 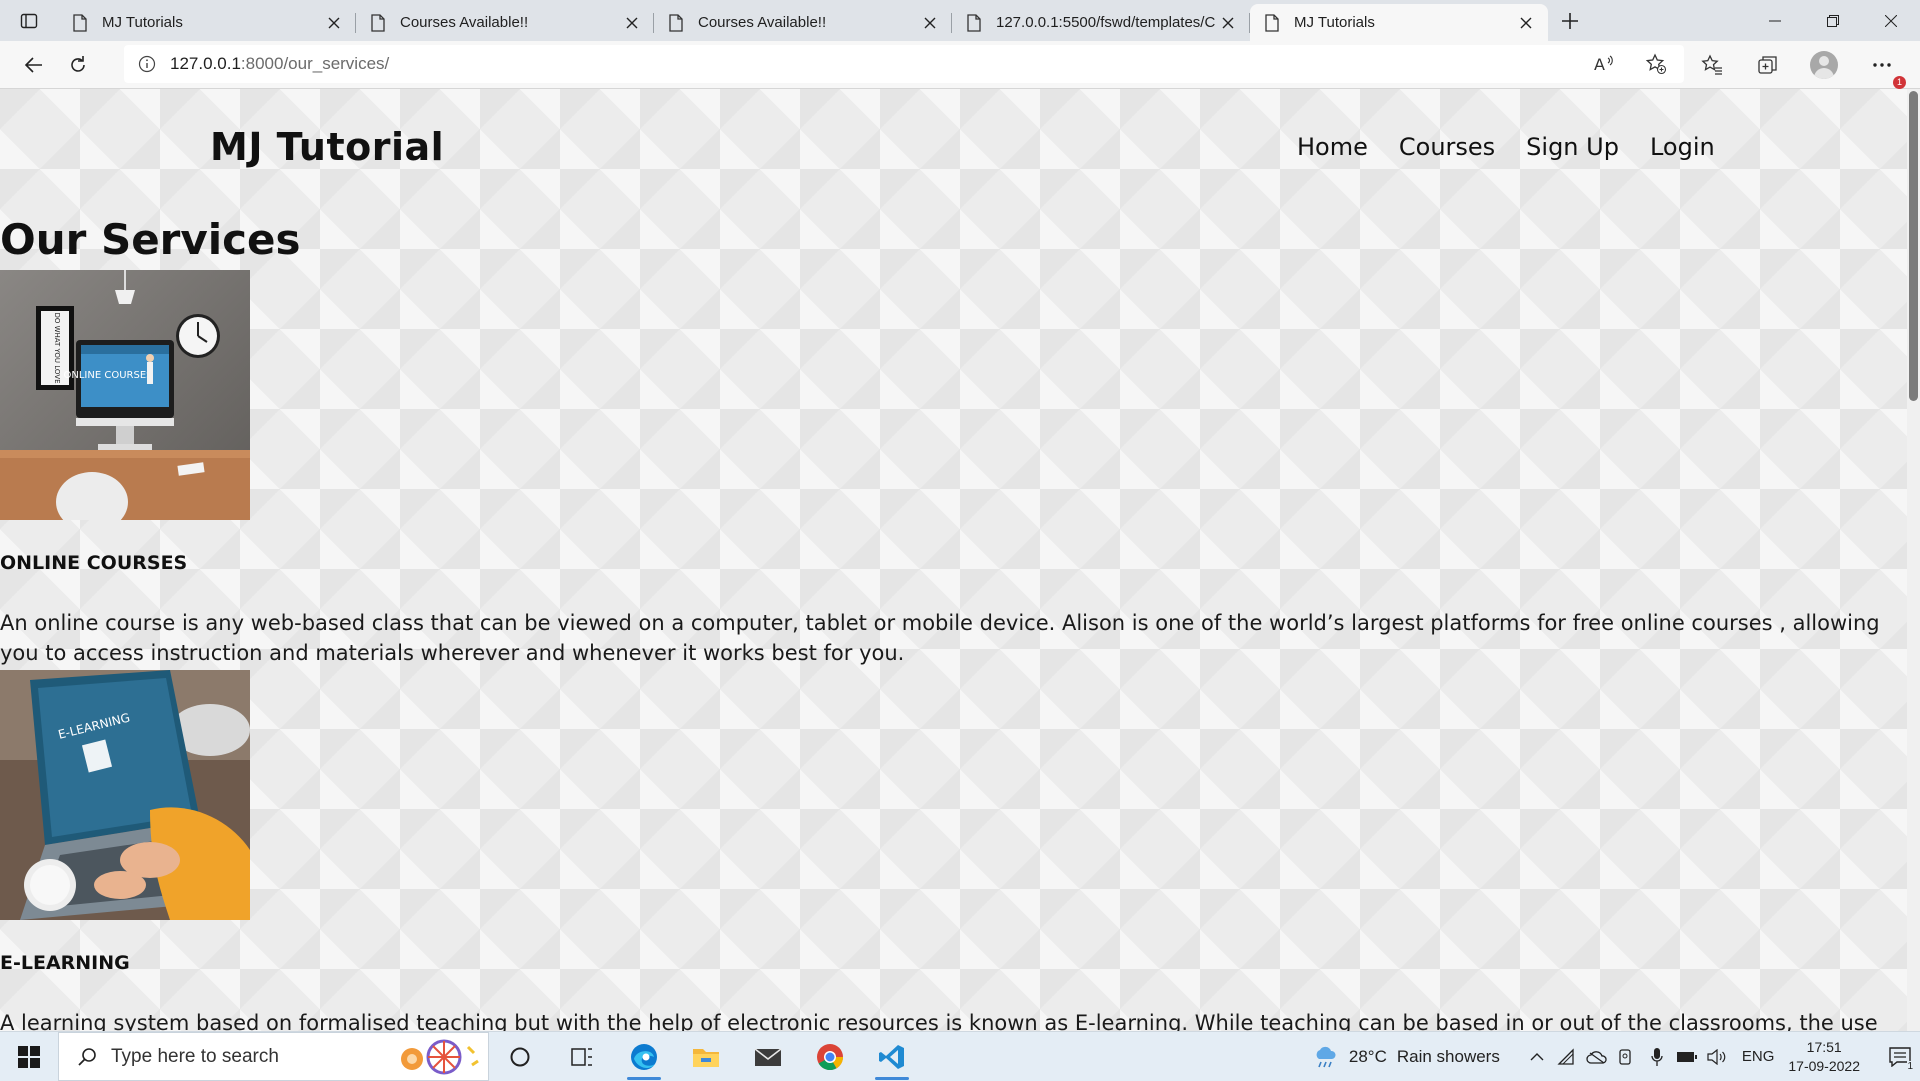 I want to click on notification-center-button: 1, so click(x=1900, y=1056).